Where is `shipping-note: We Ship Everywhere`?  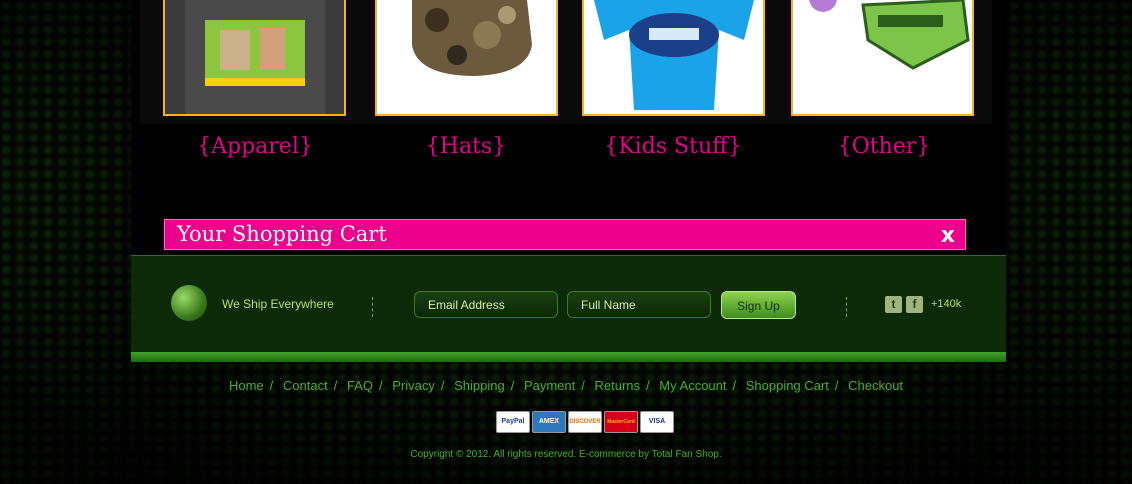
shipping-note: We Ship Everywhere is located at coordinates (278, 304).